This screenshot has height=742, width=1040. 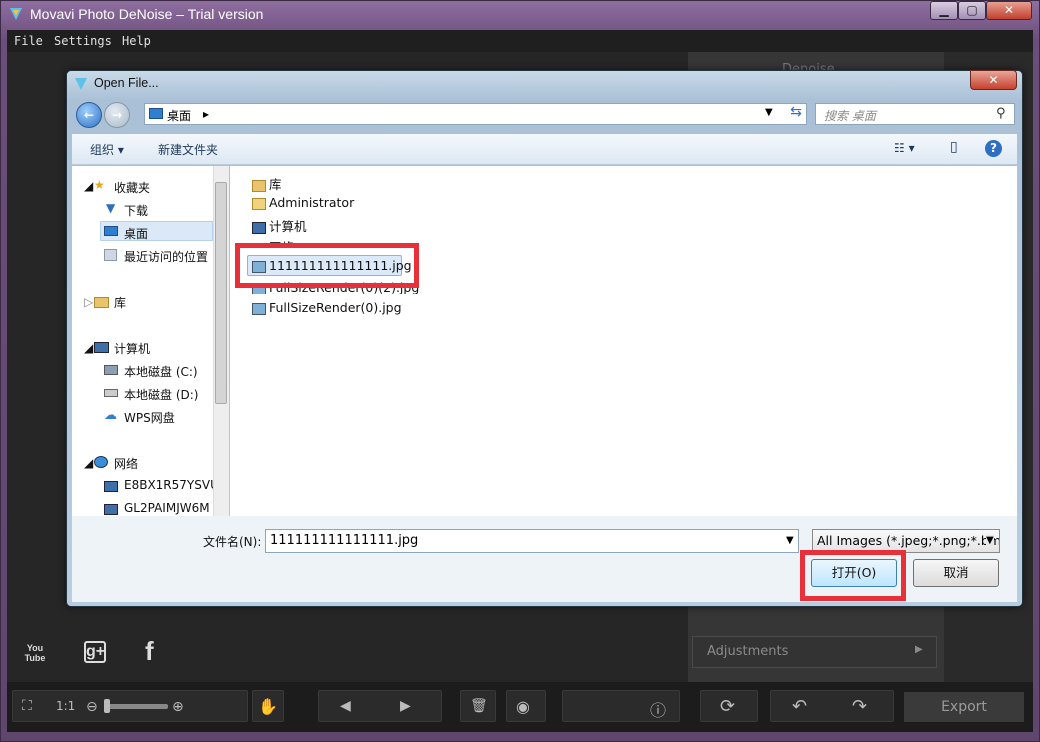 I want to click on redo-icon: ↷, so click(x=859, y=706).